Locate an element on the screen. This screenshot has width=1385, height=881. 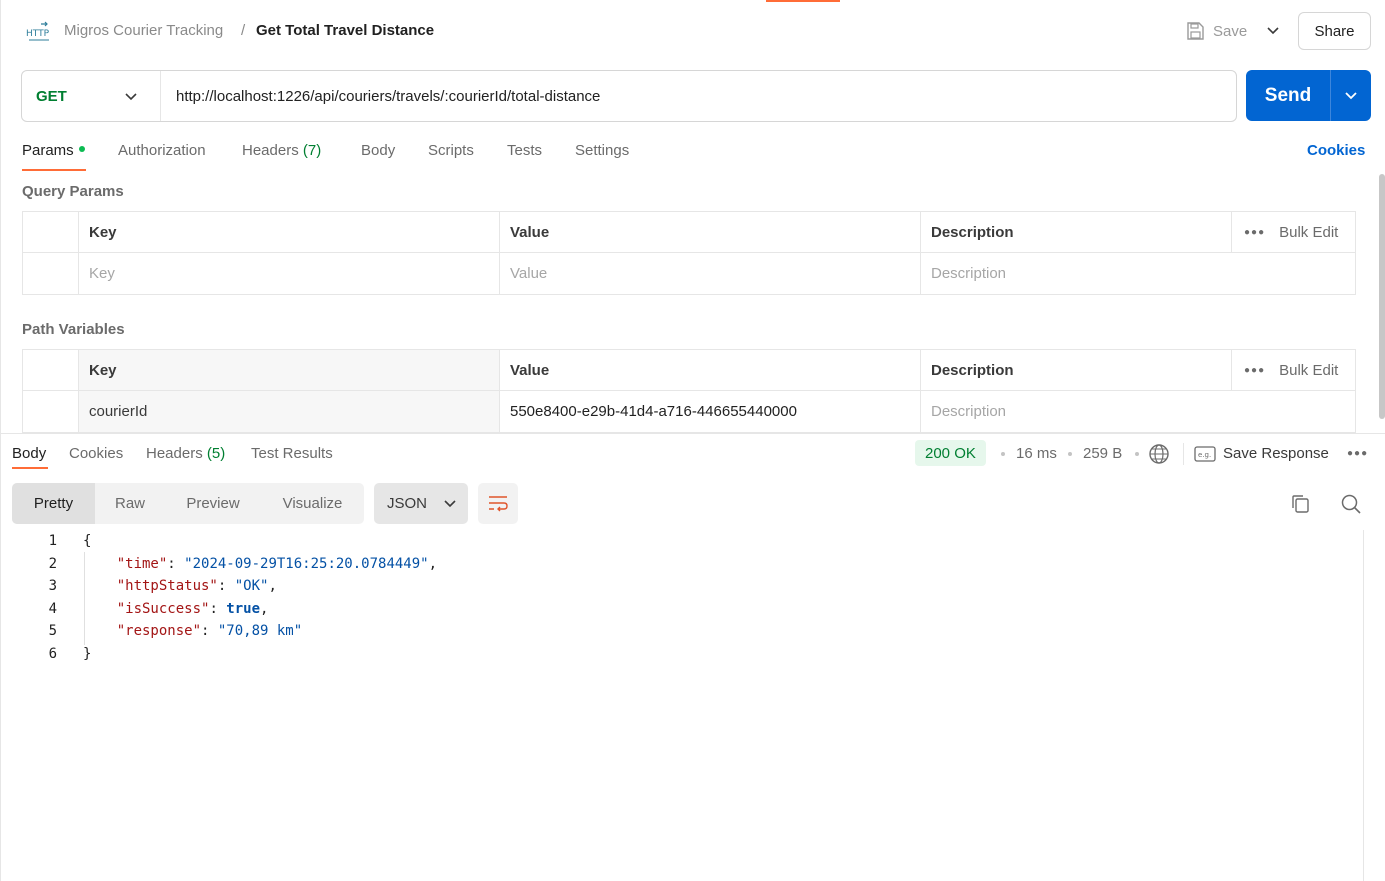
format-label: JSON is located at coordinates (407, 503).